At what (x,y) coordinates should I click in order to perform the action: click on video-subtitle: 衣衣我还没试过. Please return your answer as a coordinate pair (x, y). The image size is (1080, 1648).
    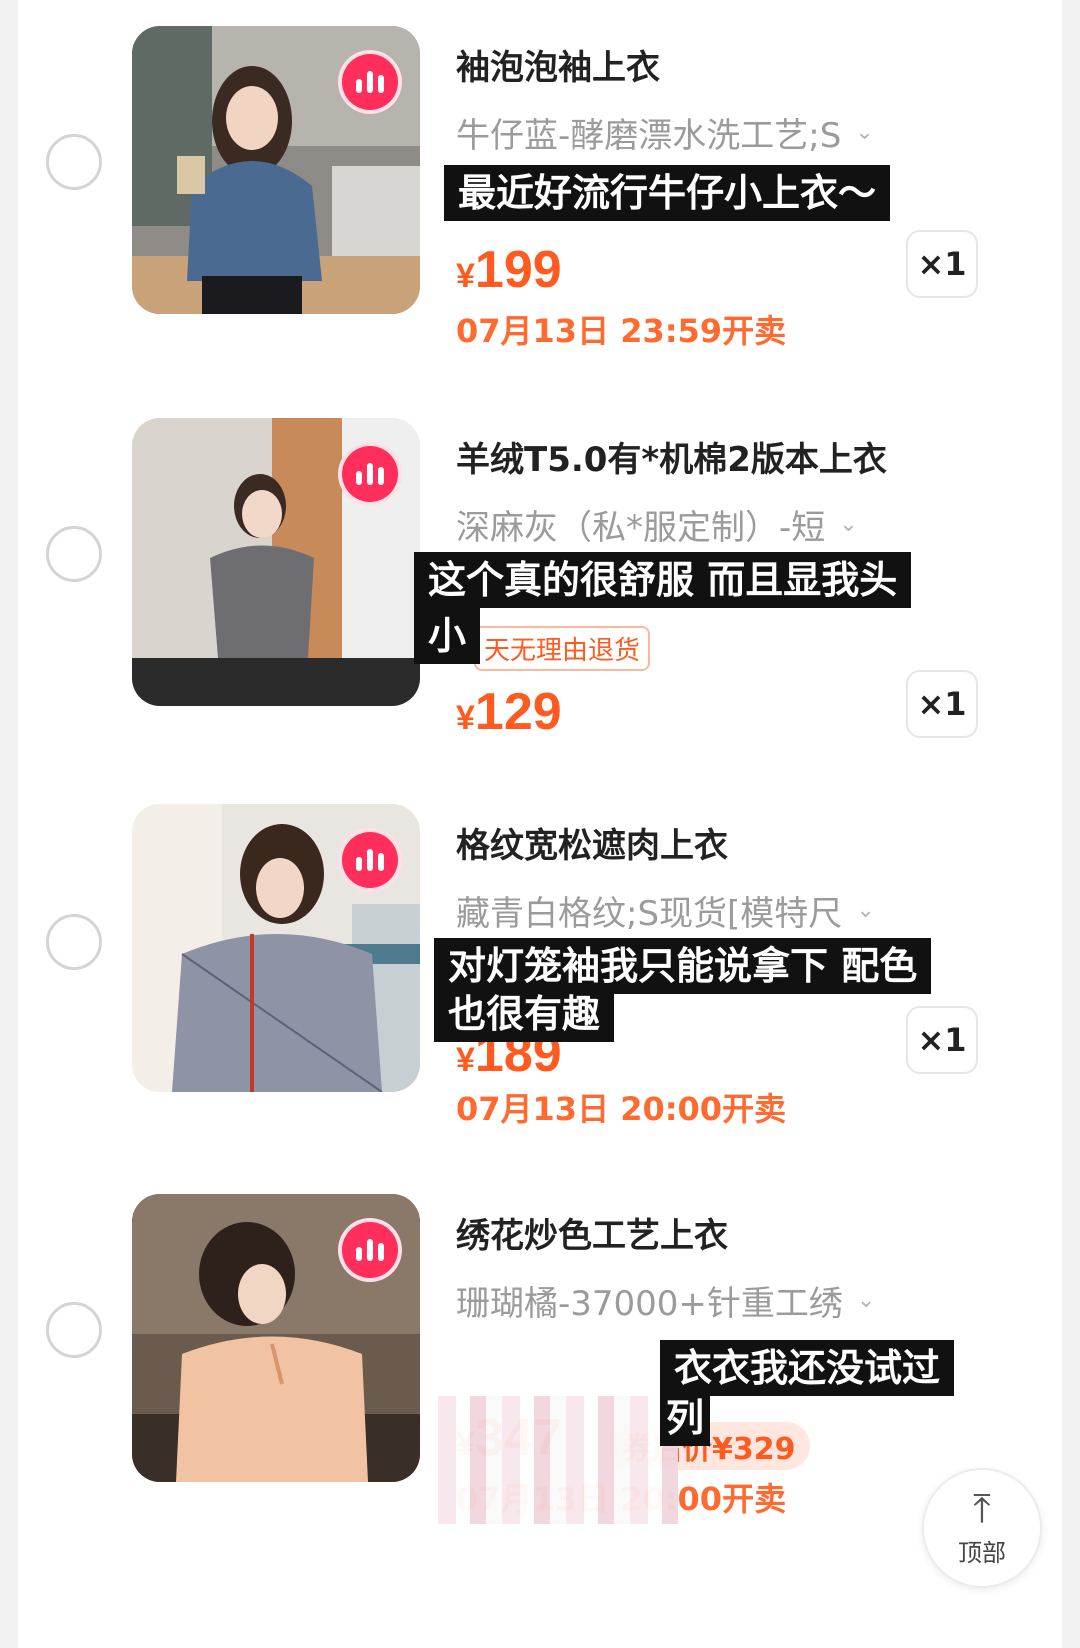
    Looking at the image, I should click on (807, 1368).